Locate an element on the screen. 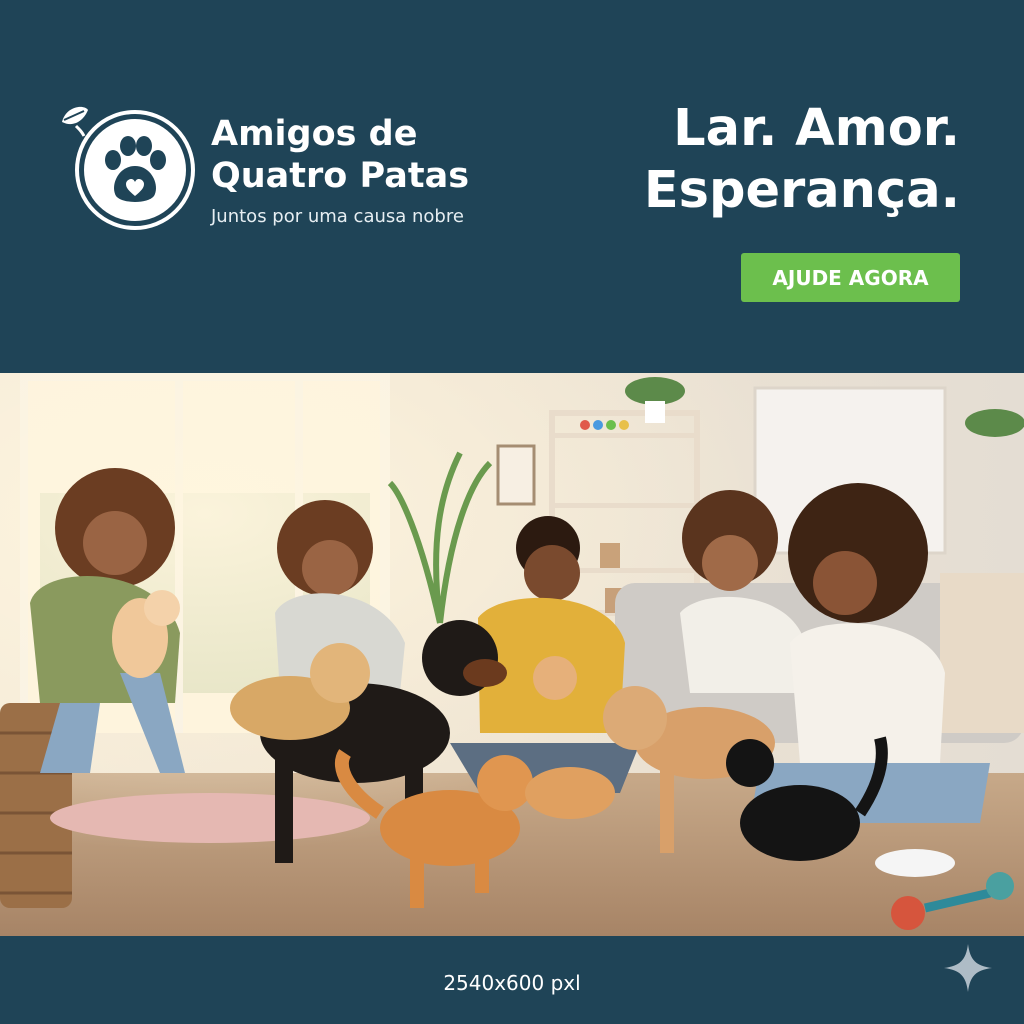  dimensions-label: 2540x600 pxl is located at coordinates (512, 983).